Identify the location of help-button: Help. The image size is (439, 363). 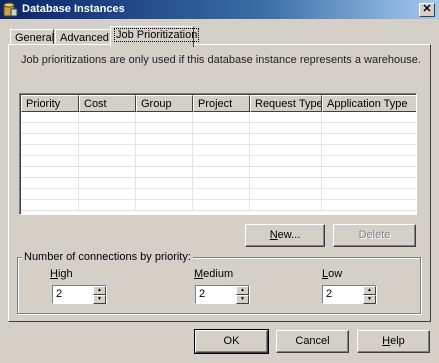
(393, 341).